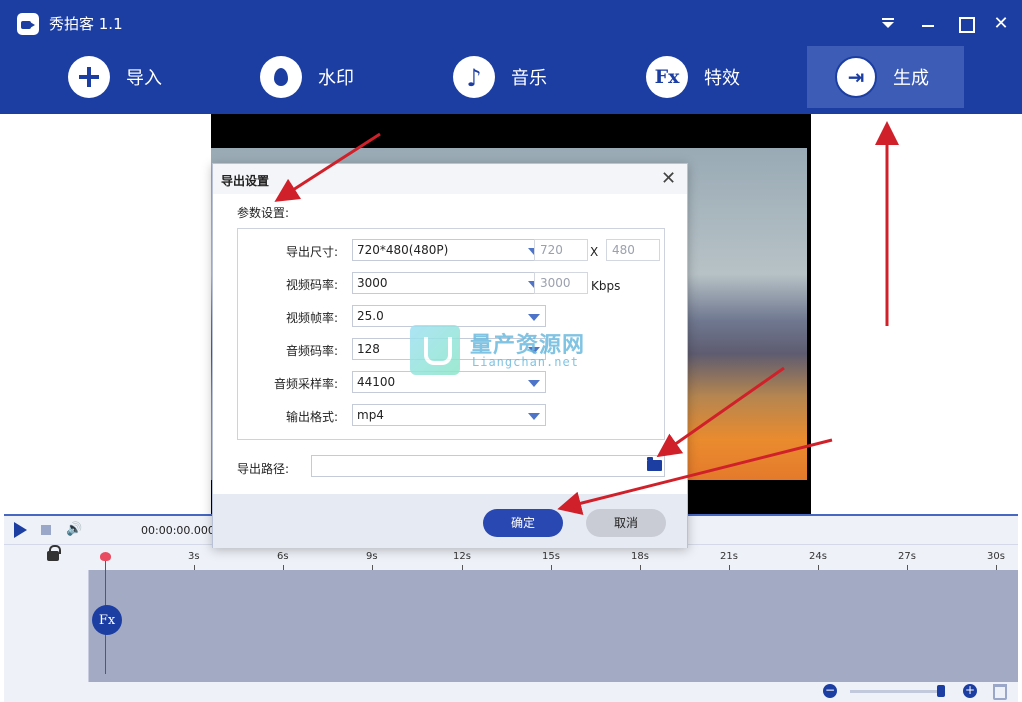 This screenshot has width=1022, height=702. Describe the element at coordinates (885, 77) in the screenshot. I see `generate-button: ⇥ 生成` at that location.